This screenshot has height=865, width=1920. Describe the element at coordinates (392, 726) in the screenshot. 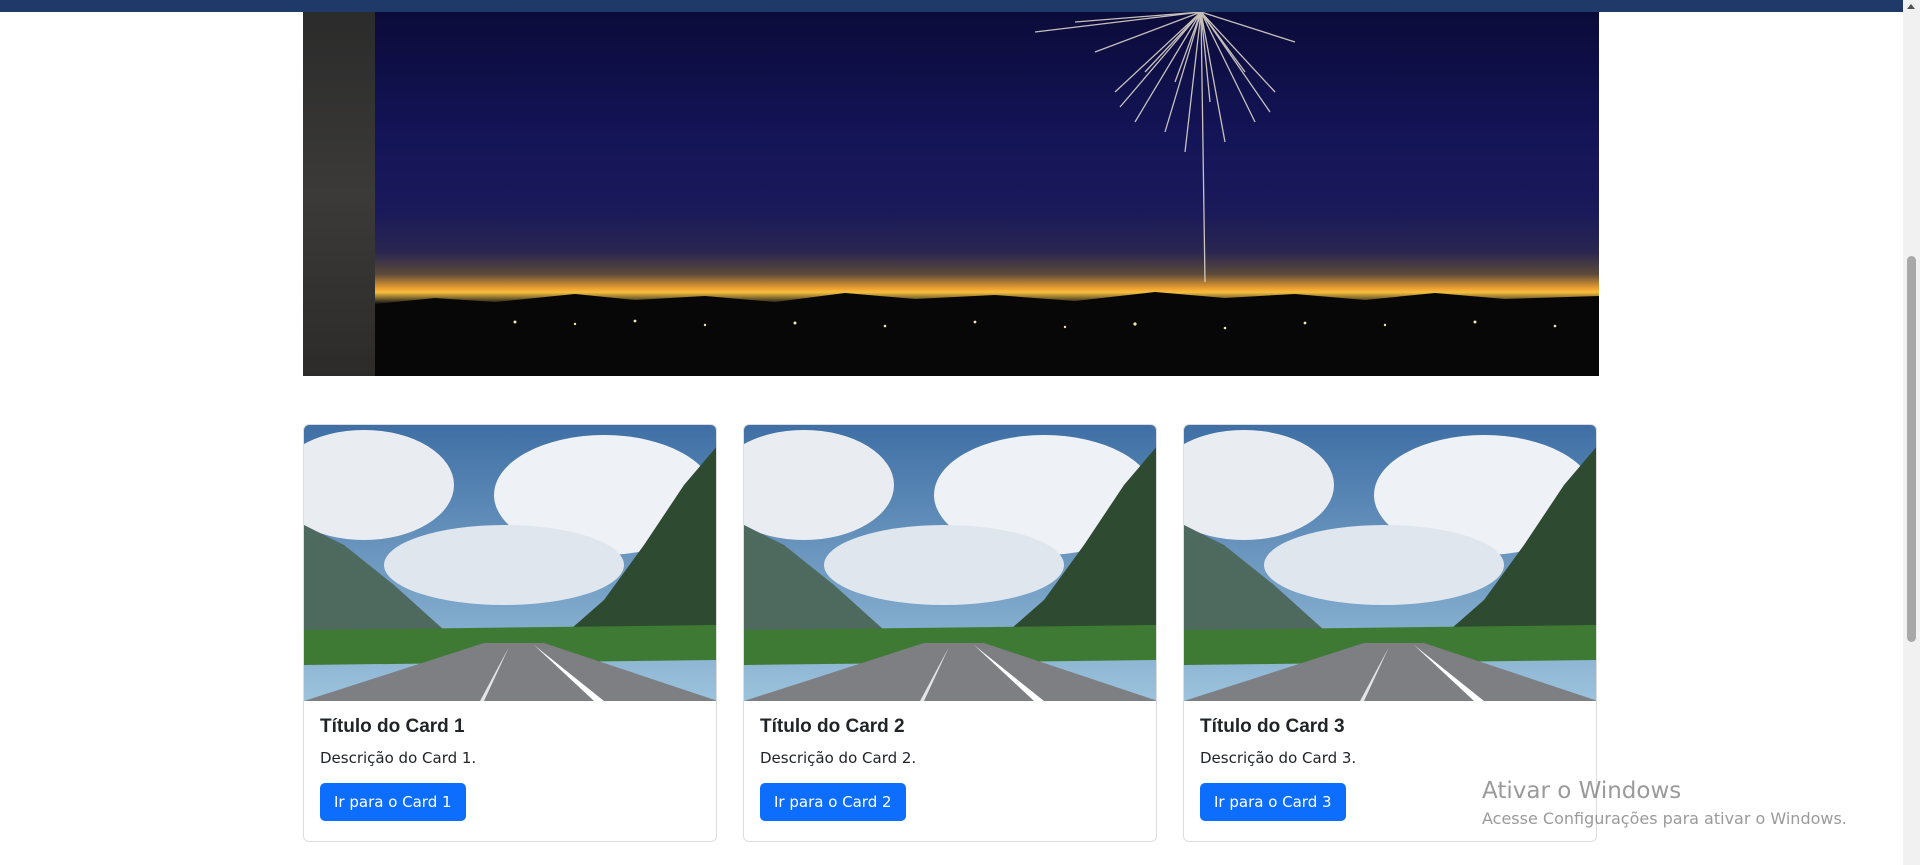

I see `card-title: Título do Card 1` at that location.